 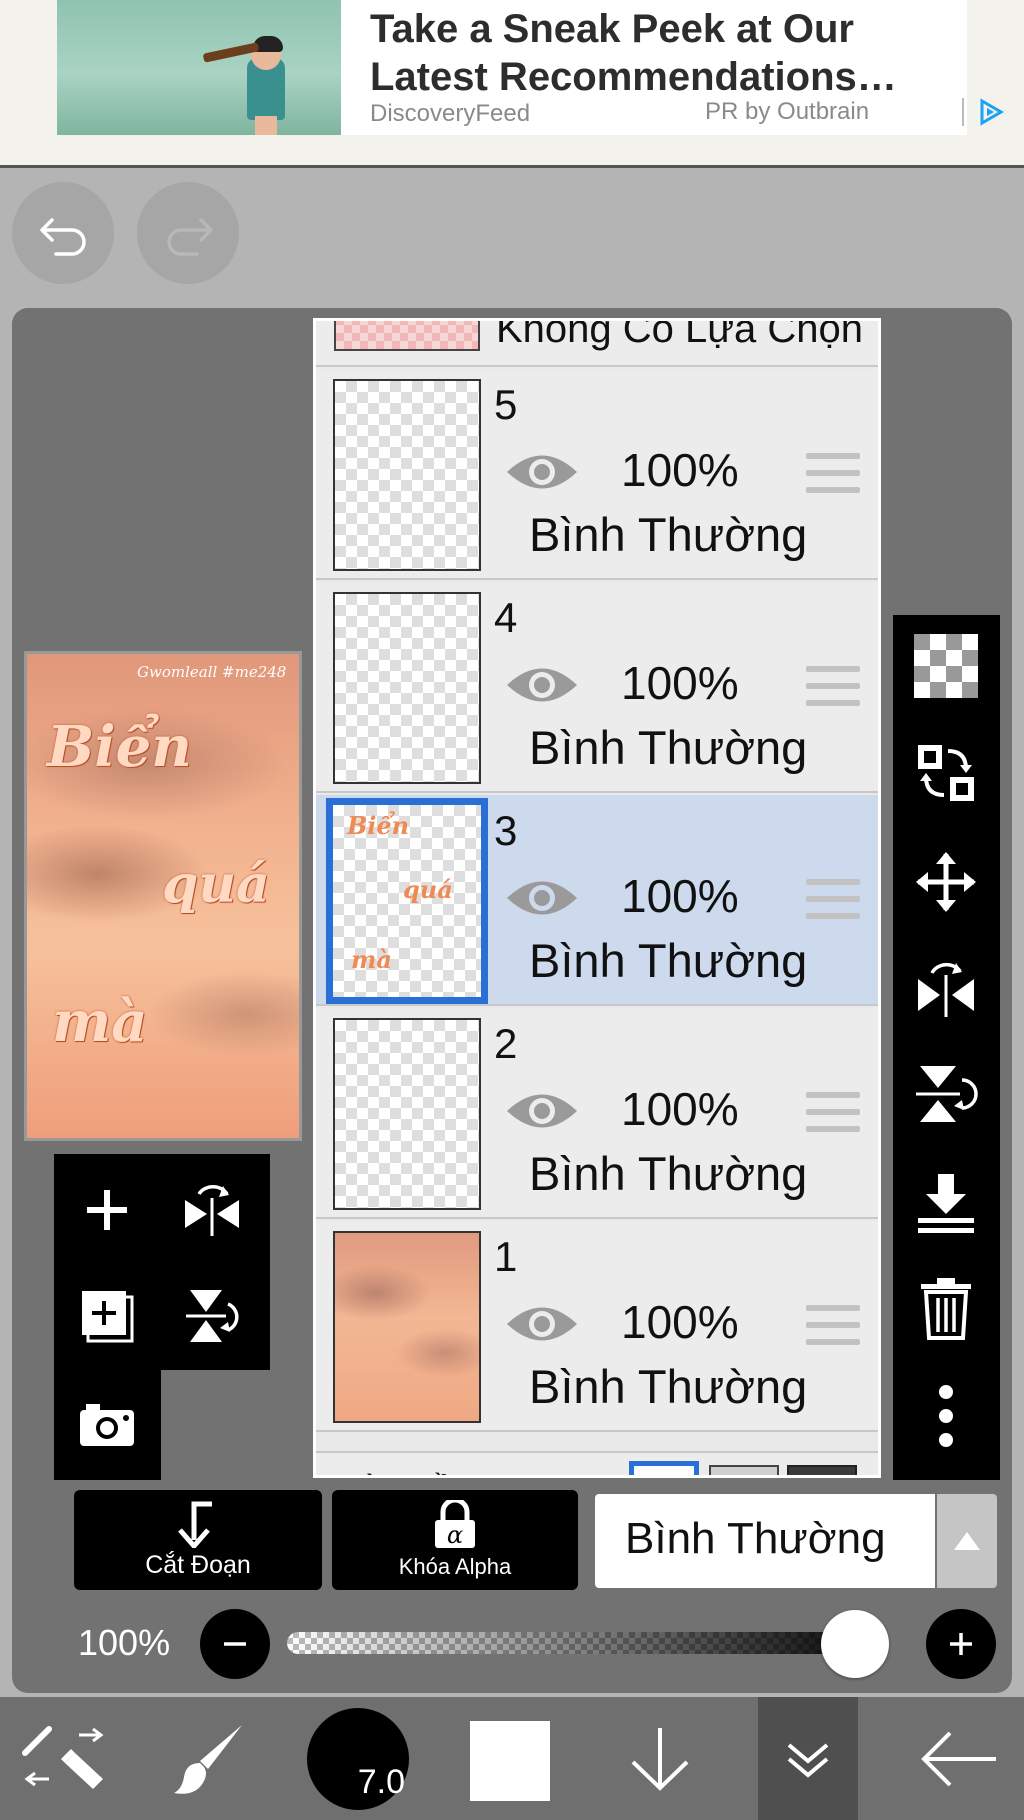 What do you see at coordinates (787, 112) in the screenshot?
I see `ad-sponsor: PR by Outbrain` at bounding box center [787, 112].